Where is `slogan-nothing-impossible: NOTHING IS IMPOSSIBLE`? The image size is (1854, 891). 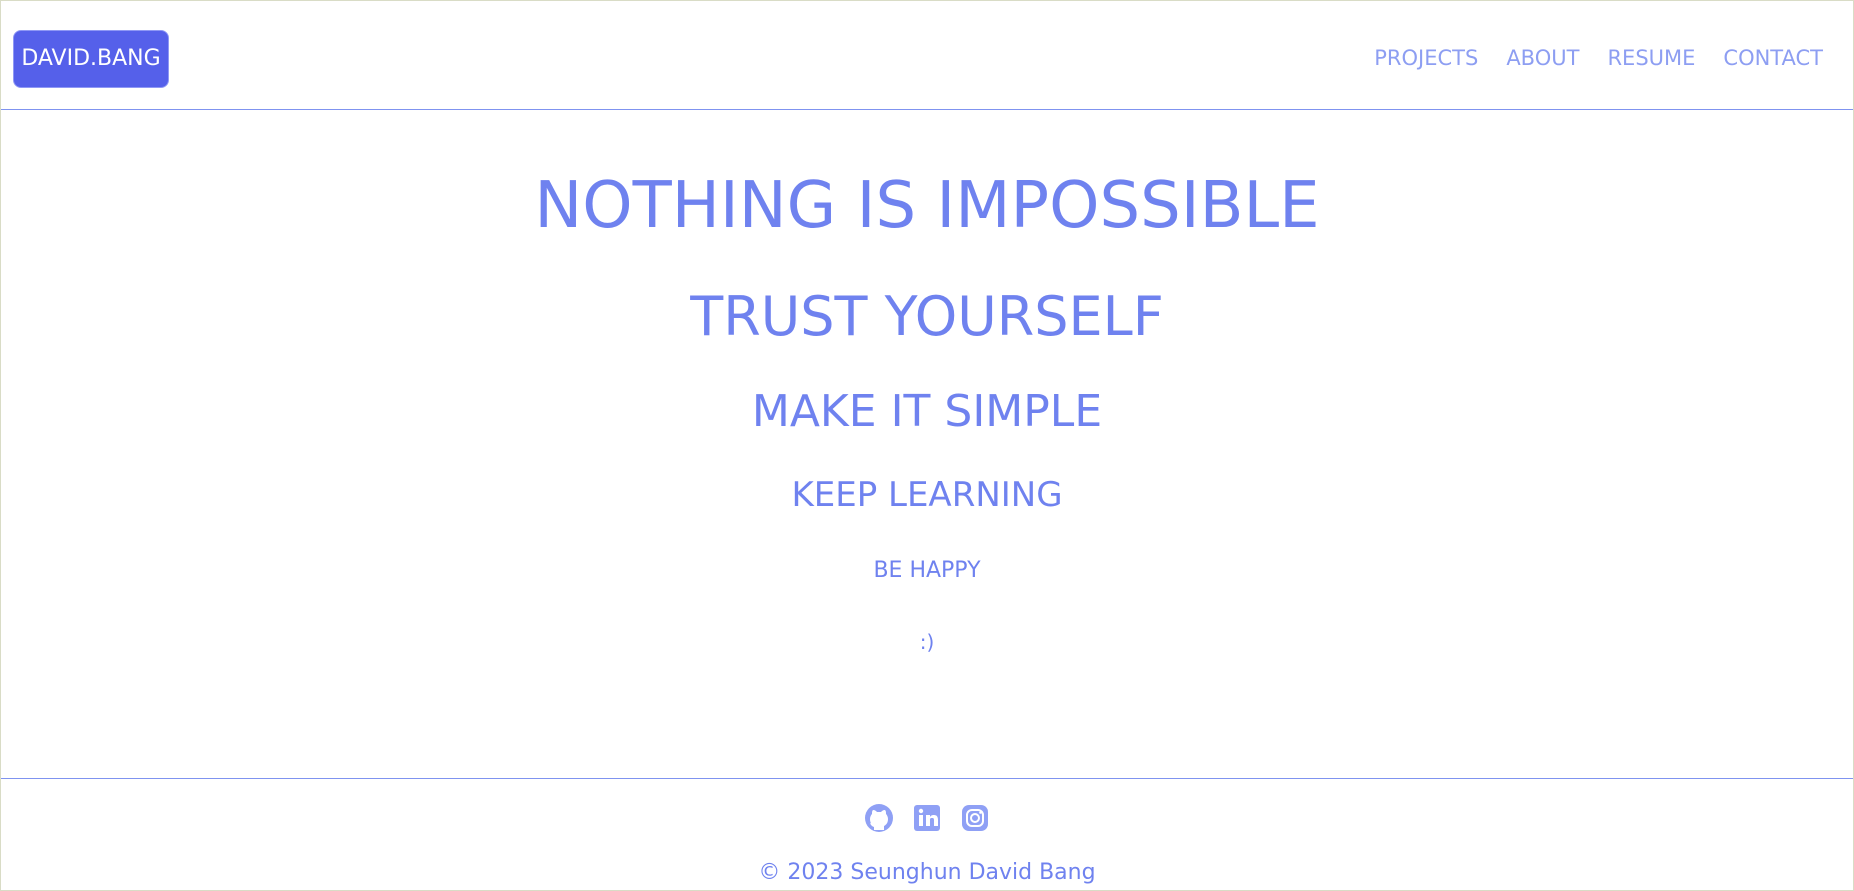 slogan-nothing-impossible: NOTHING IS IMPOSSIBLE is located at coordinates (927, 206).